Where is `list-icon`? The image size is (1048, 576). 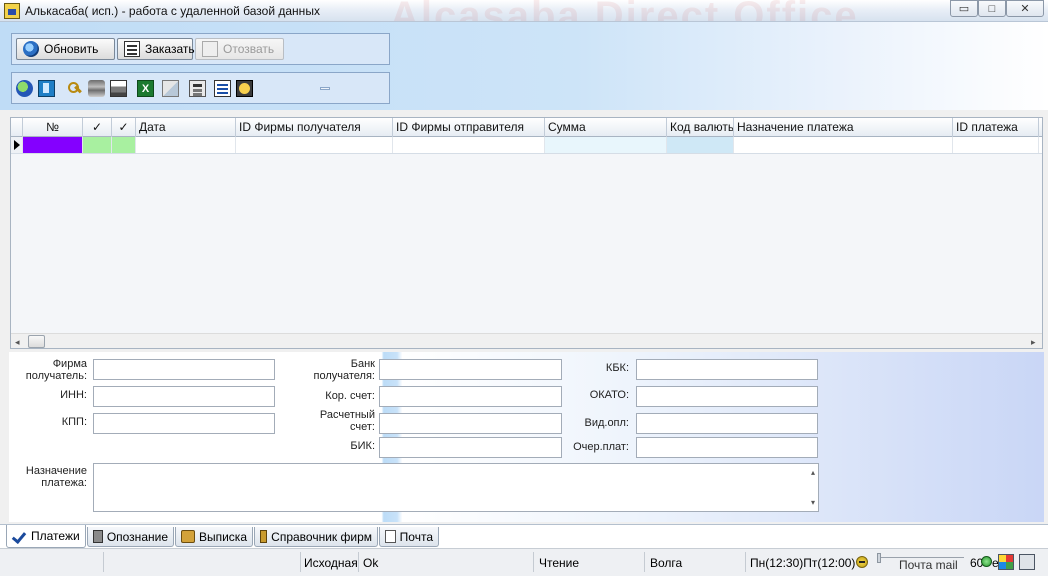 list-icon is located at coordinates (222, 88).